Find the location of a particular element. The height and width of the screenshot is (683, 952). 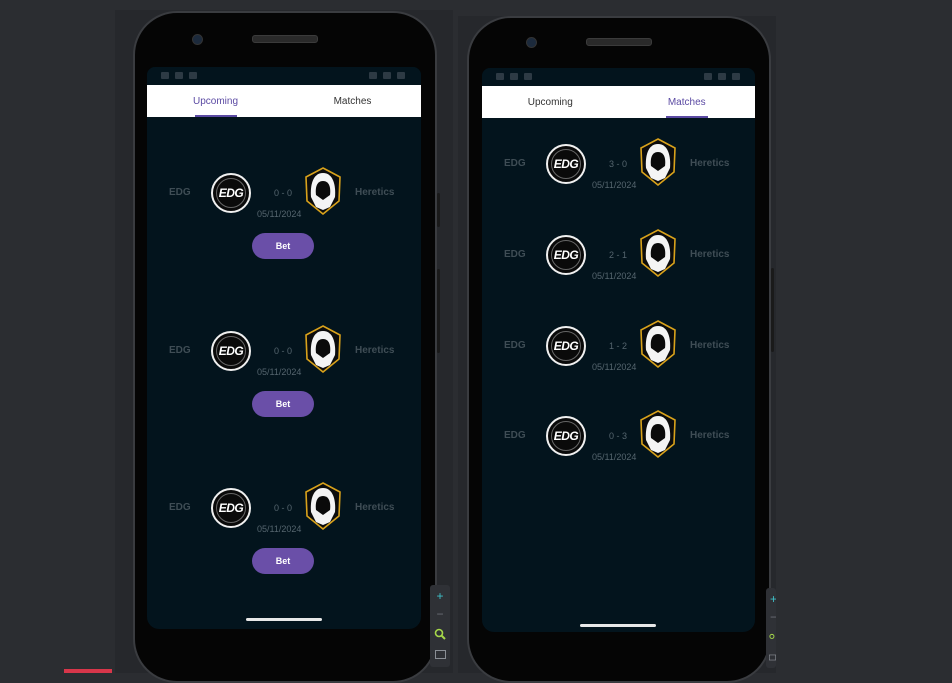

result-card: EDG EDG 3 - 0 Heretics 05/11/2024 is located at coordinates (618, 180).